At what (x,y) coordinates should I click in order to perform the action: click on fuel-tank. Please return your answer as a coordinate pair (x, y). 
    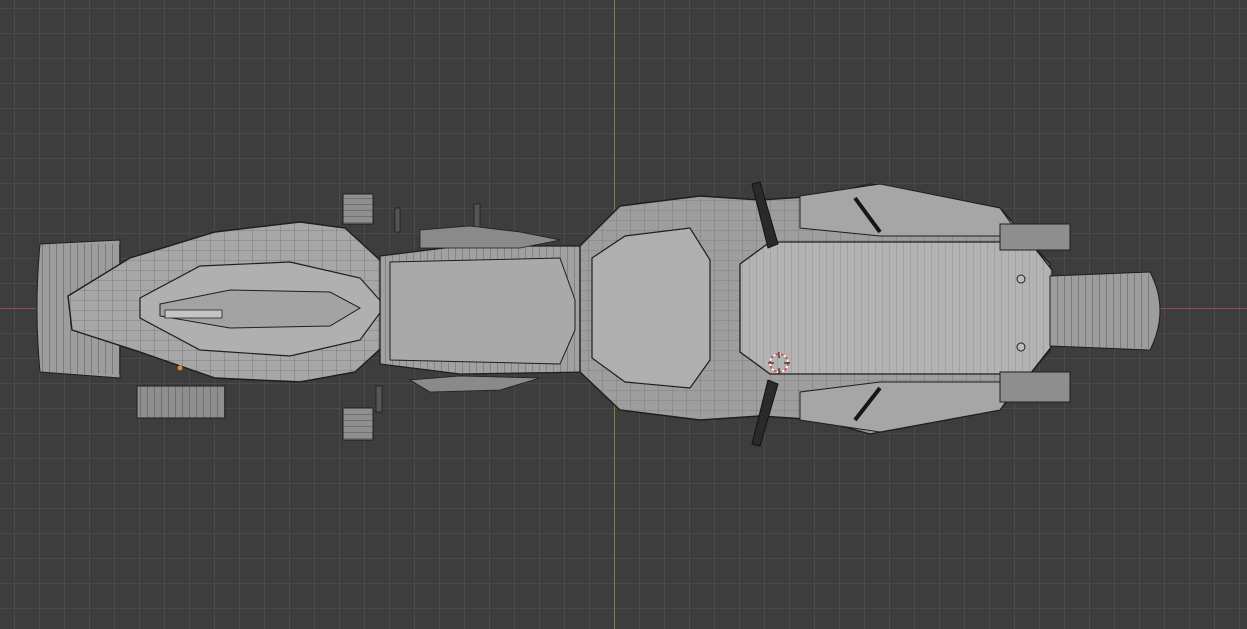
    Looking at the image, I should click on (495, 309).